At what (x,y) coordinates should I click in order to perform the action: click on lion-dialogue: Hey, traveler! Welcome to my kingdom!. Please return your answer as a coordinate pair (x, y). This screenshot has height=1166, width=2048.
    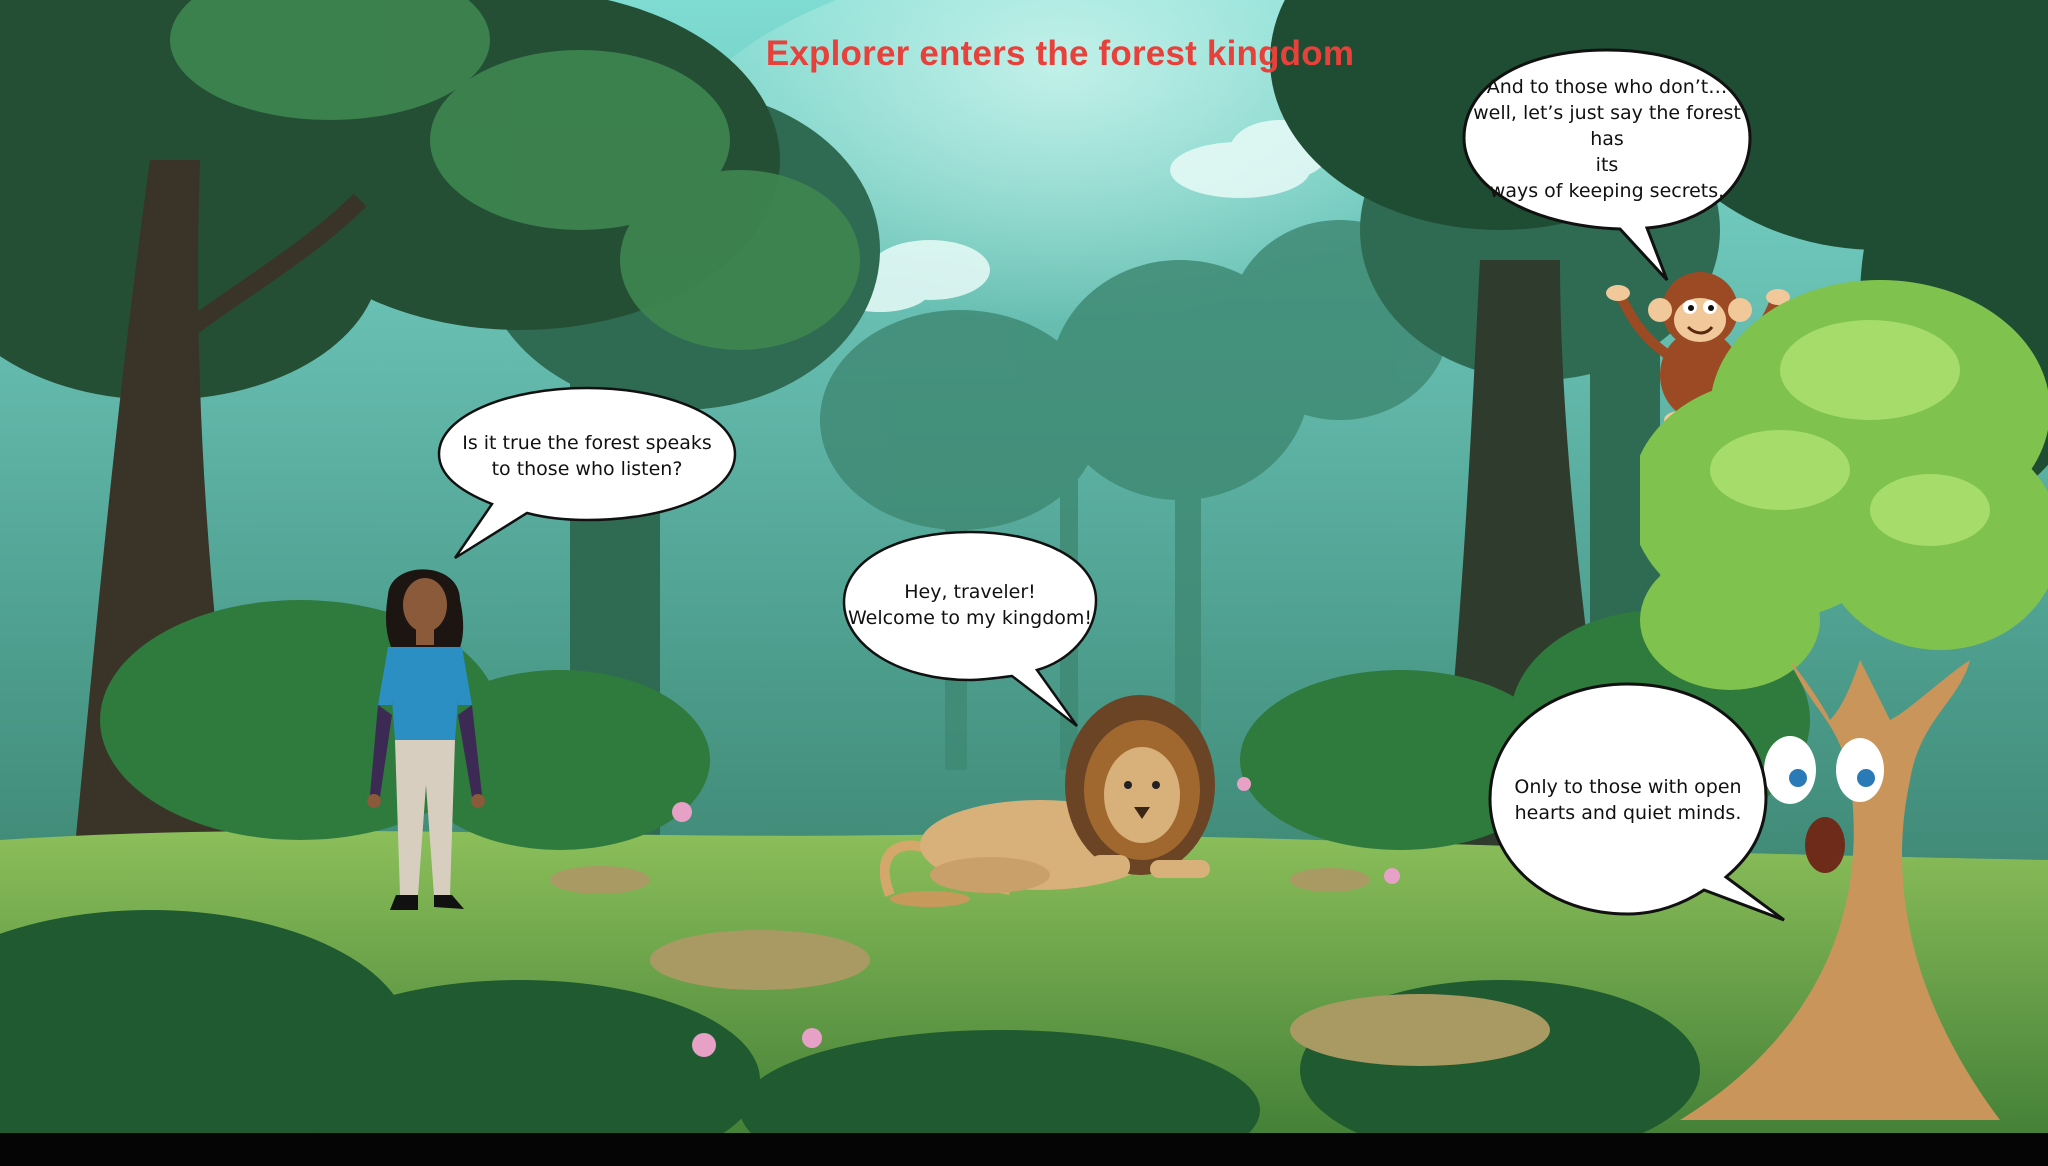
    Looking at the image, I should click on (970, 605).